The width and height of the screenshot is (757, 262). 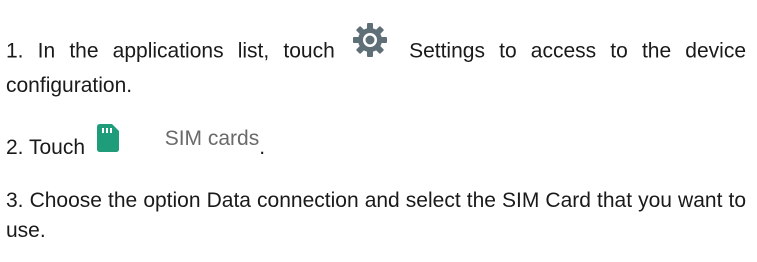 I want to click on settings-gear-icon, so click(x=370, y=40).